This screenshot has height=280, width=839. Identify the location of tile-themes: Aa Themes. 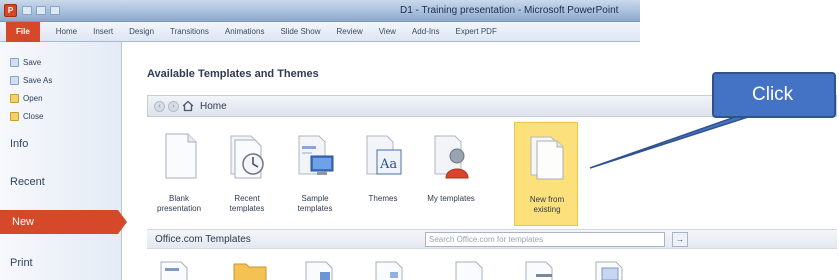
(383, 174).